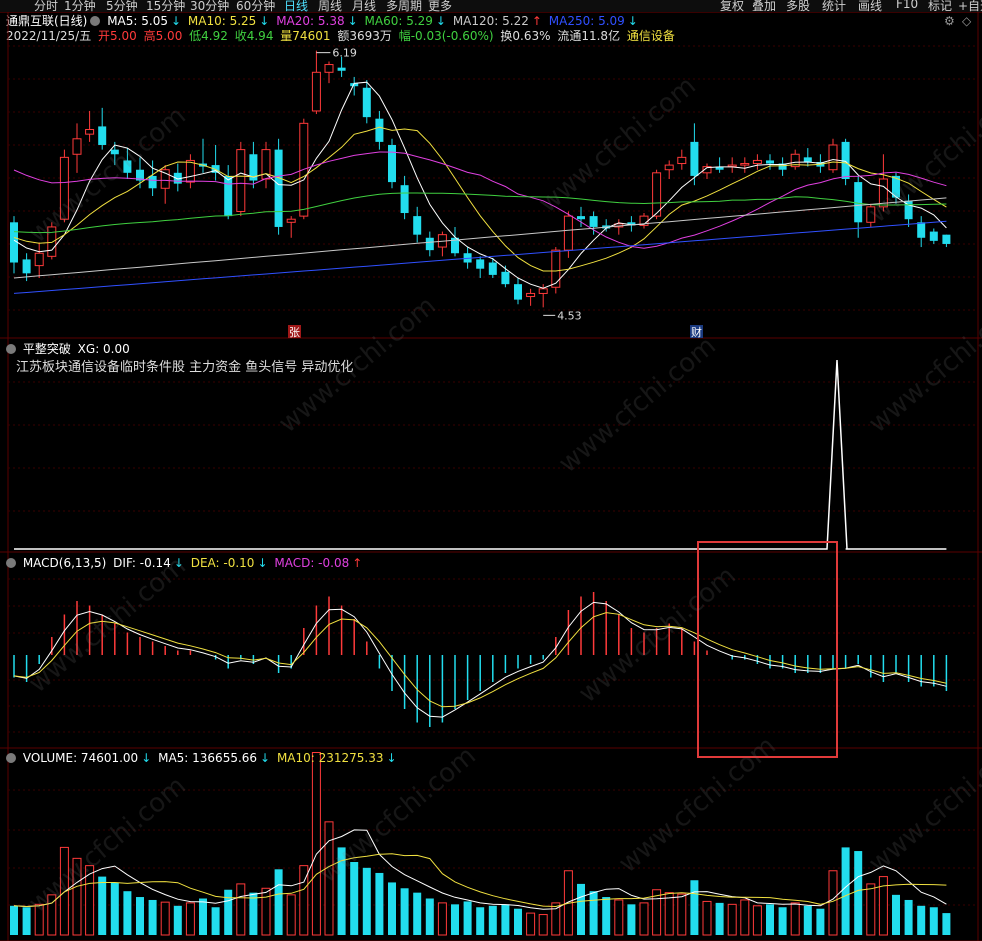 The width and height of the screenshot is (982, 941). What do you see at coordinates (222, 563) in the screenshot?
I see `macd-dea: DEA: -0.10` at bounding box center [222, 563].